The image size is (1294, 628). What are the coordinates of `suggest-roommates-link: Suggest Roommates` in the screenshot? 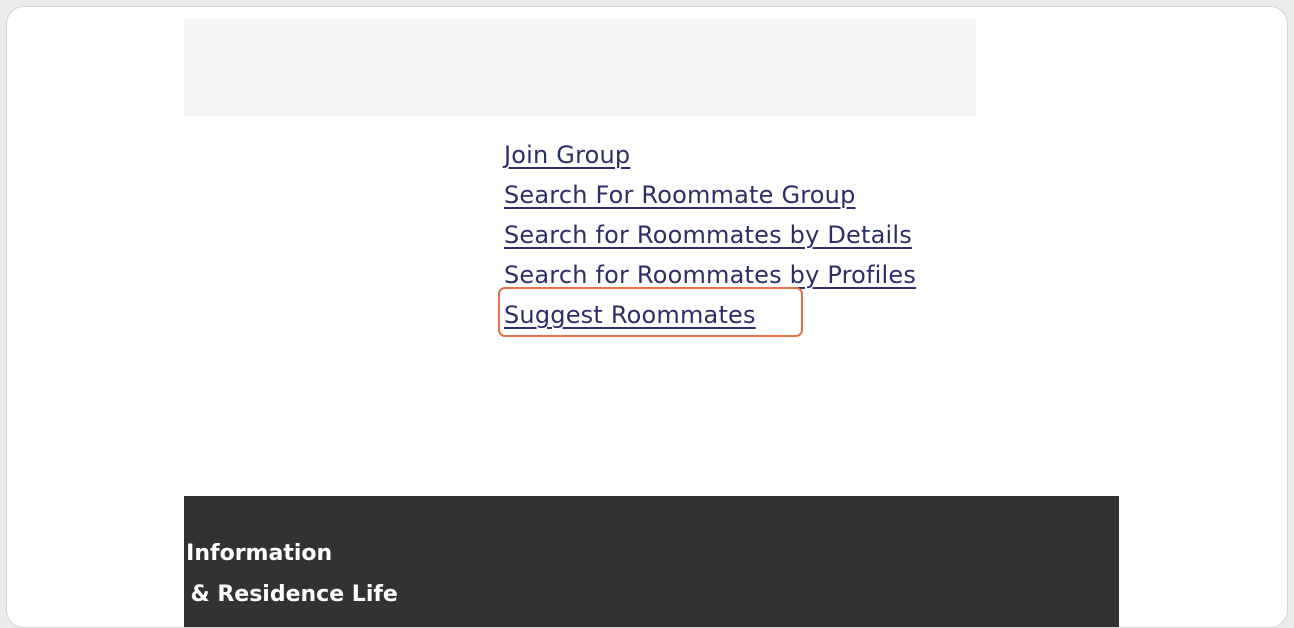 It's located at (630, 315).